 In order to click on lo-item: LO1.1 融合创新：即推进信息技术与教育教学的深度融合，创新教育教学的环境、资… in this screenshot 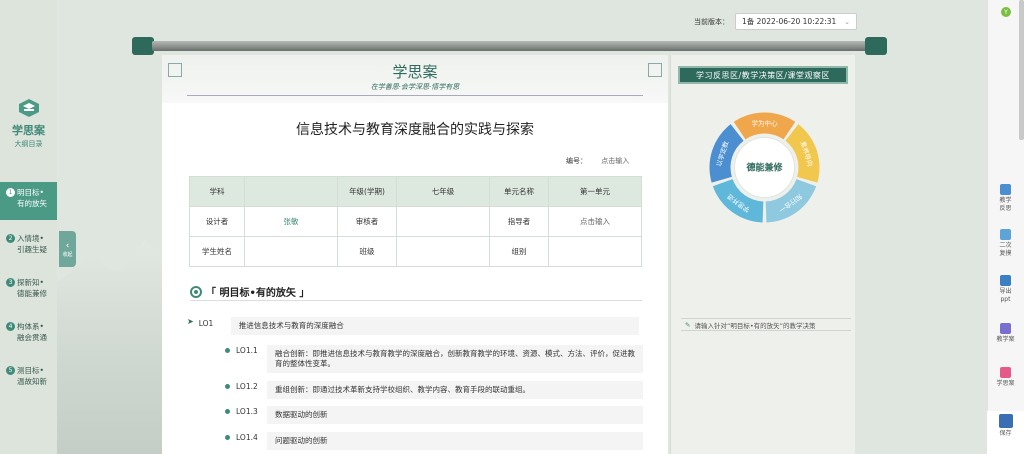, I will do `click(434, 359)`.